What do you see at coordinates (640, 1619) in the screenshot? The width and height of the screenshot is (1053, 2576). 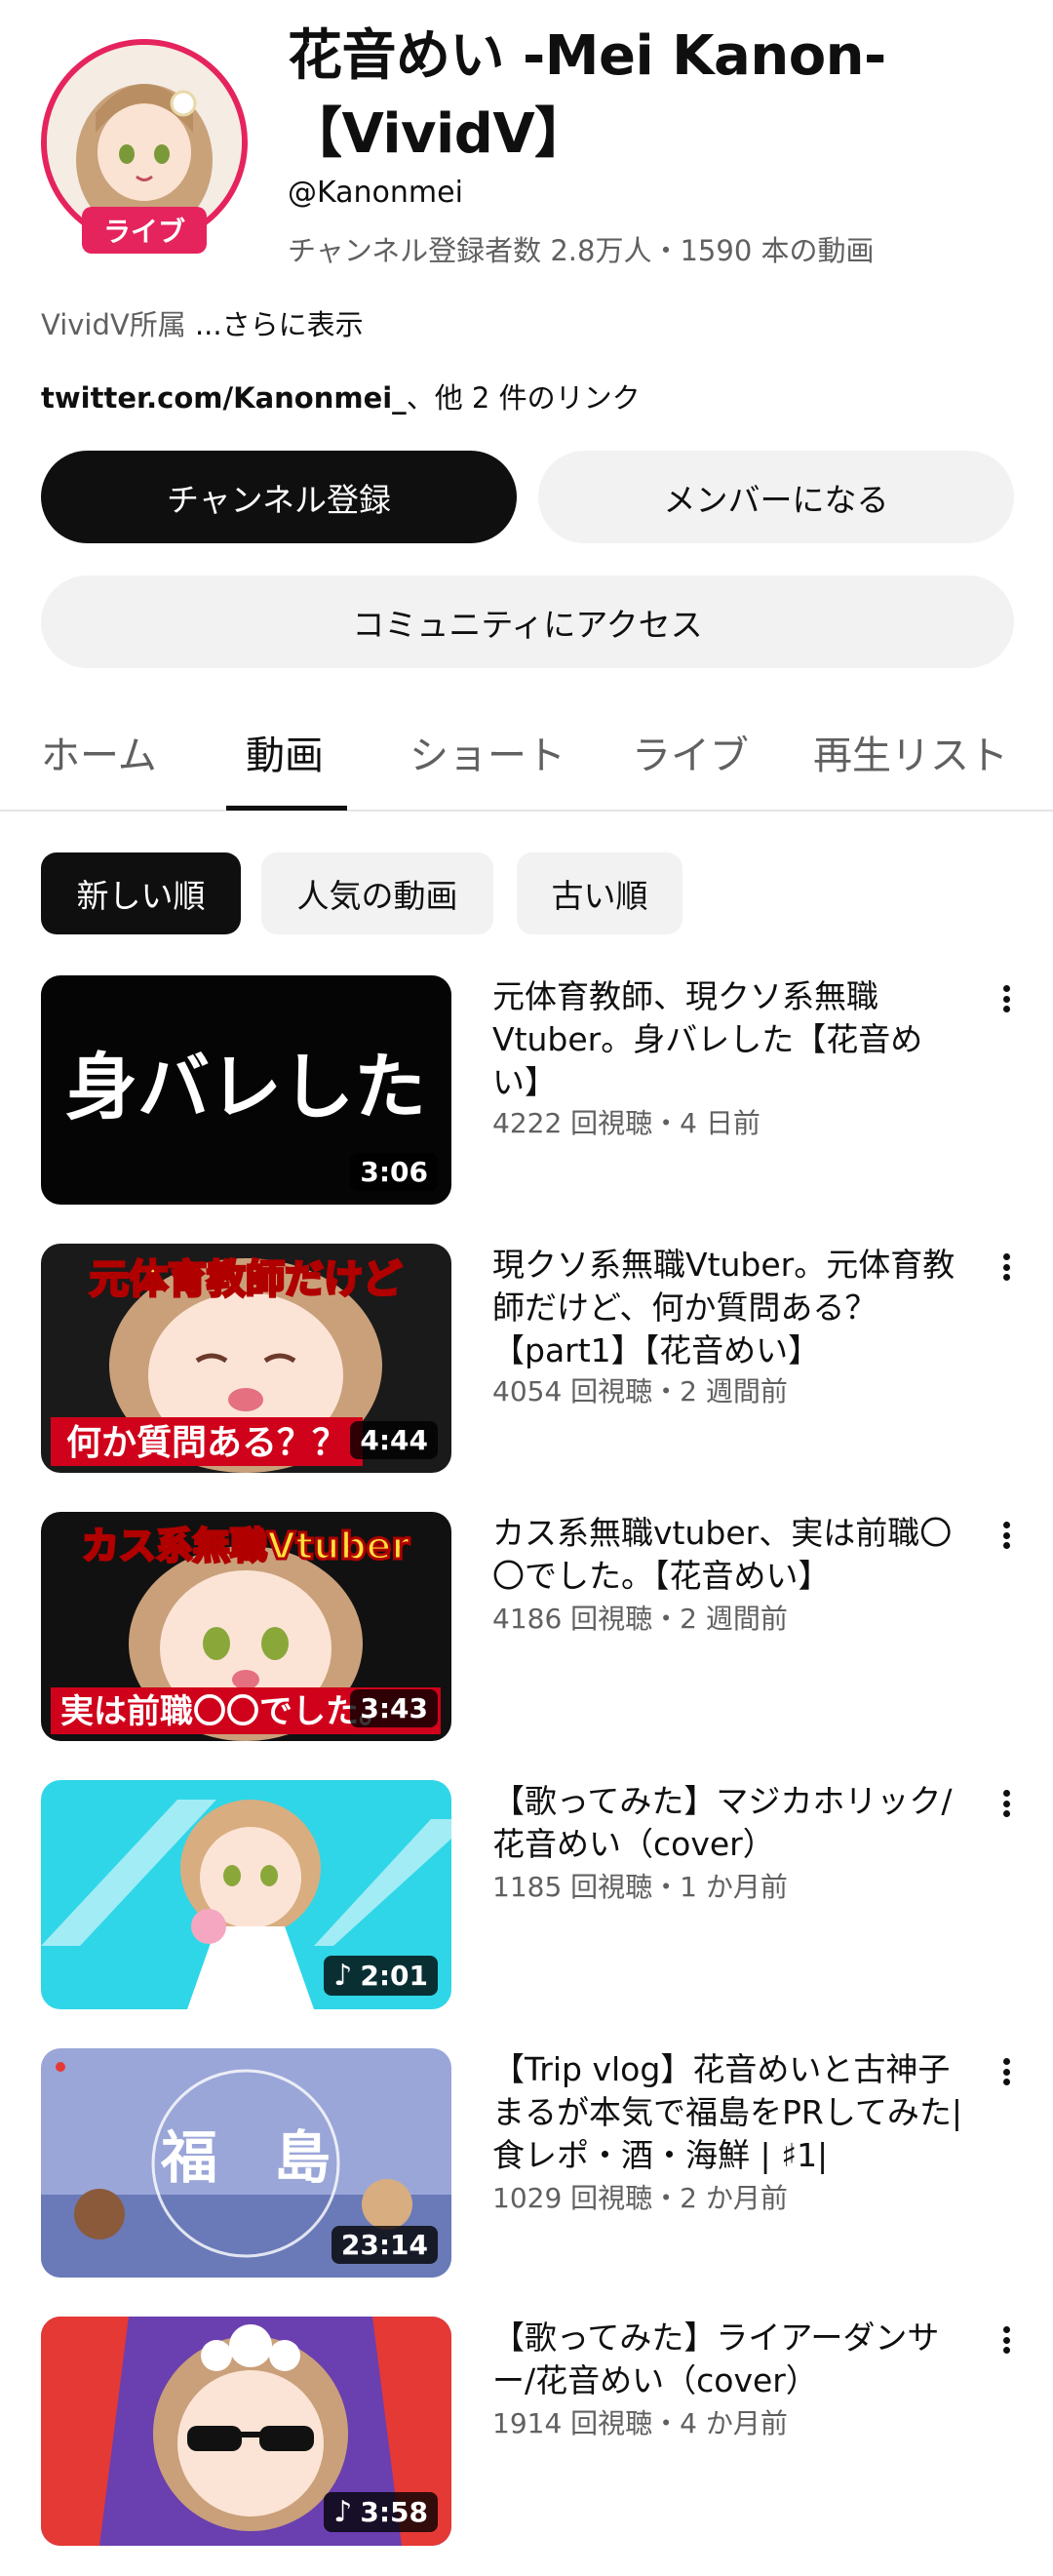 I see `video-meta: 4186 回視聴・2 週間前` at bounding box center [640, 1619].